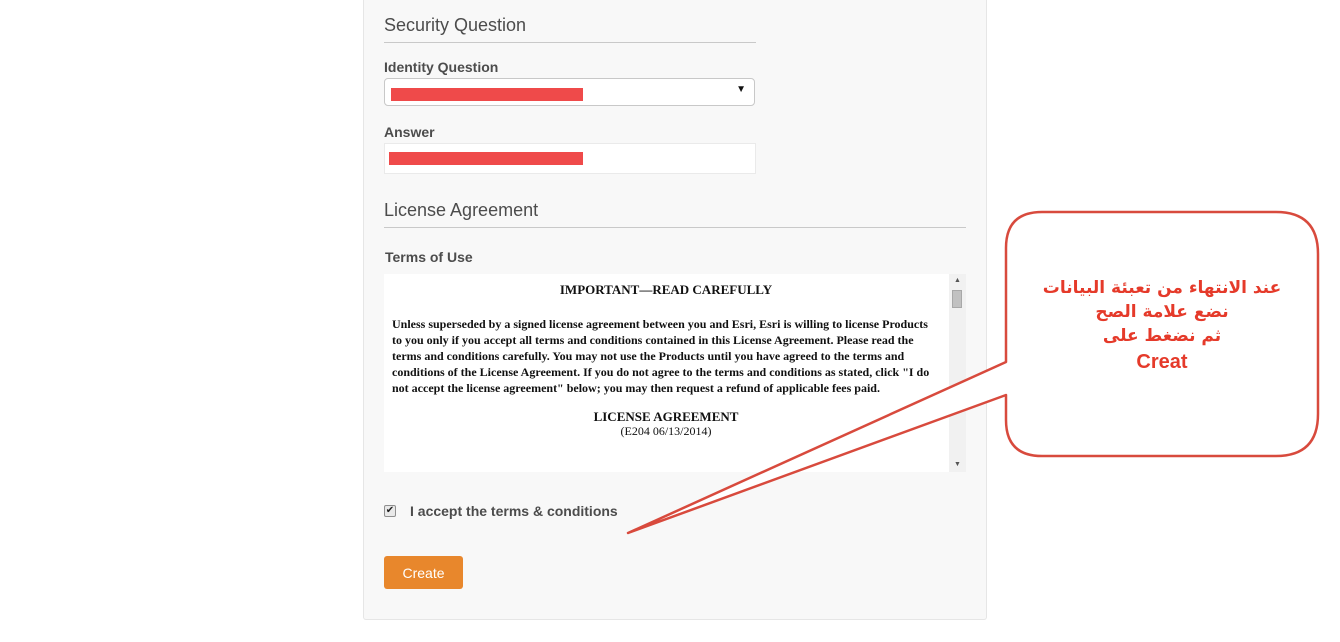 This screenshot has width=1340, height=642. I want to click on agreement-title: LICENSE AGREEMENT, so click(666, 416).